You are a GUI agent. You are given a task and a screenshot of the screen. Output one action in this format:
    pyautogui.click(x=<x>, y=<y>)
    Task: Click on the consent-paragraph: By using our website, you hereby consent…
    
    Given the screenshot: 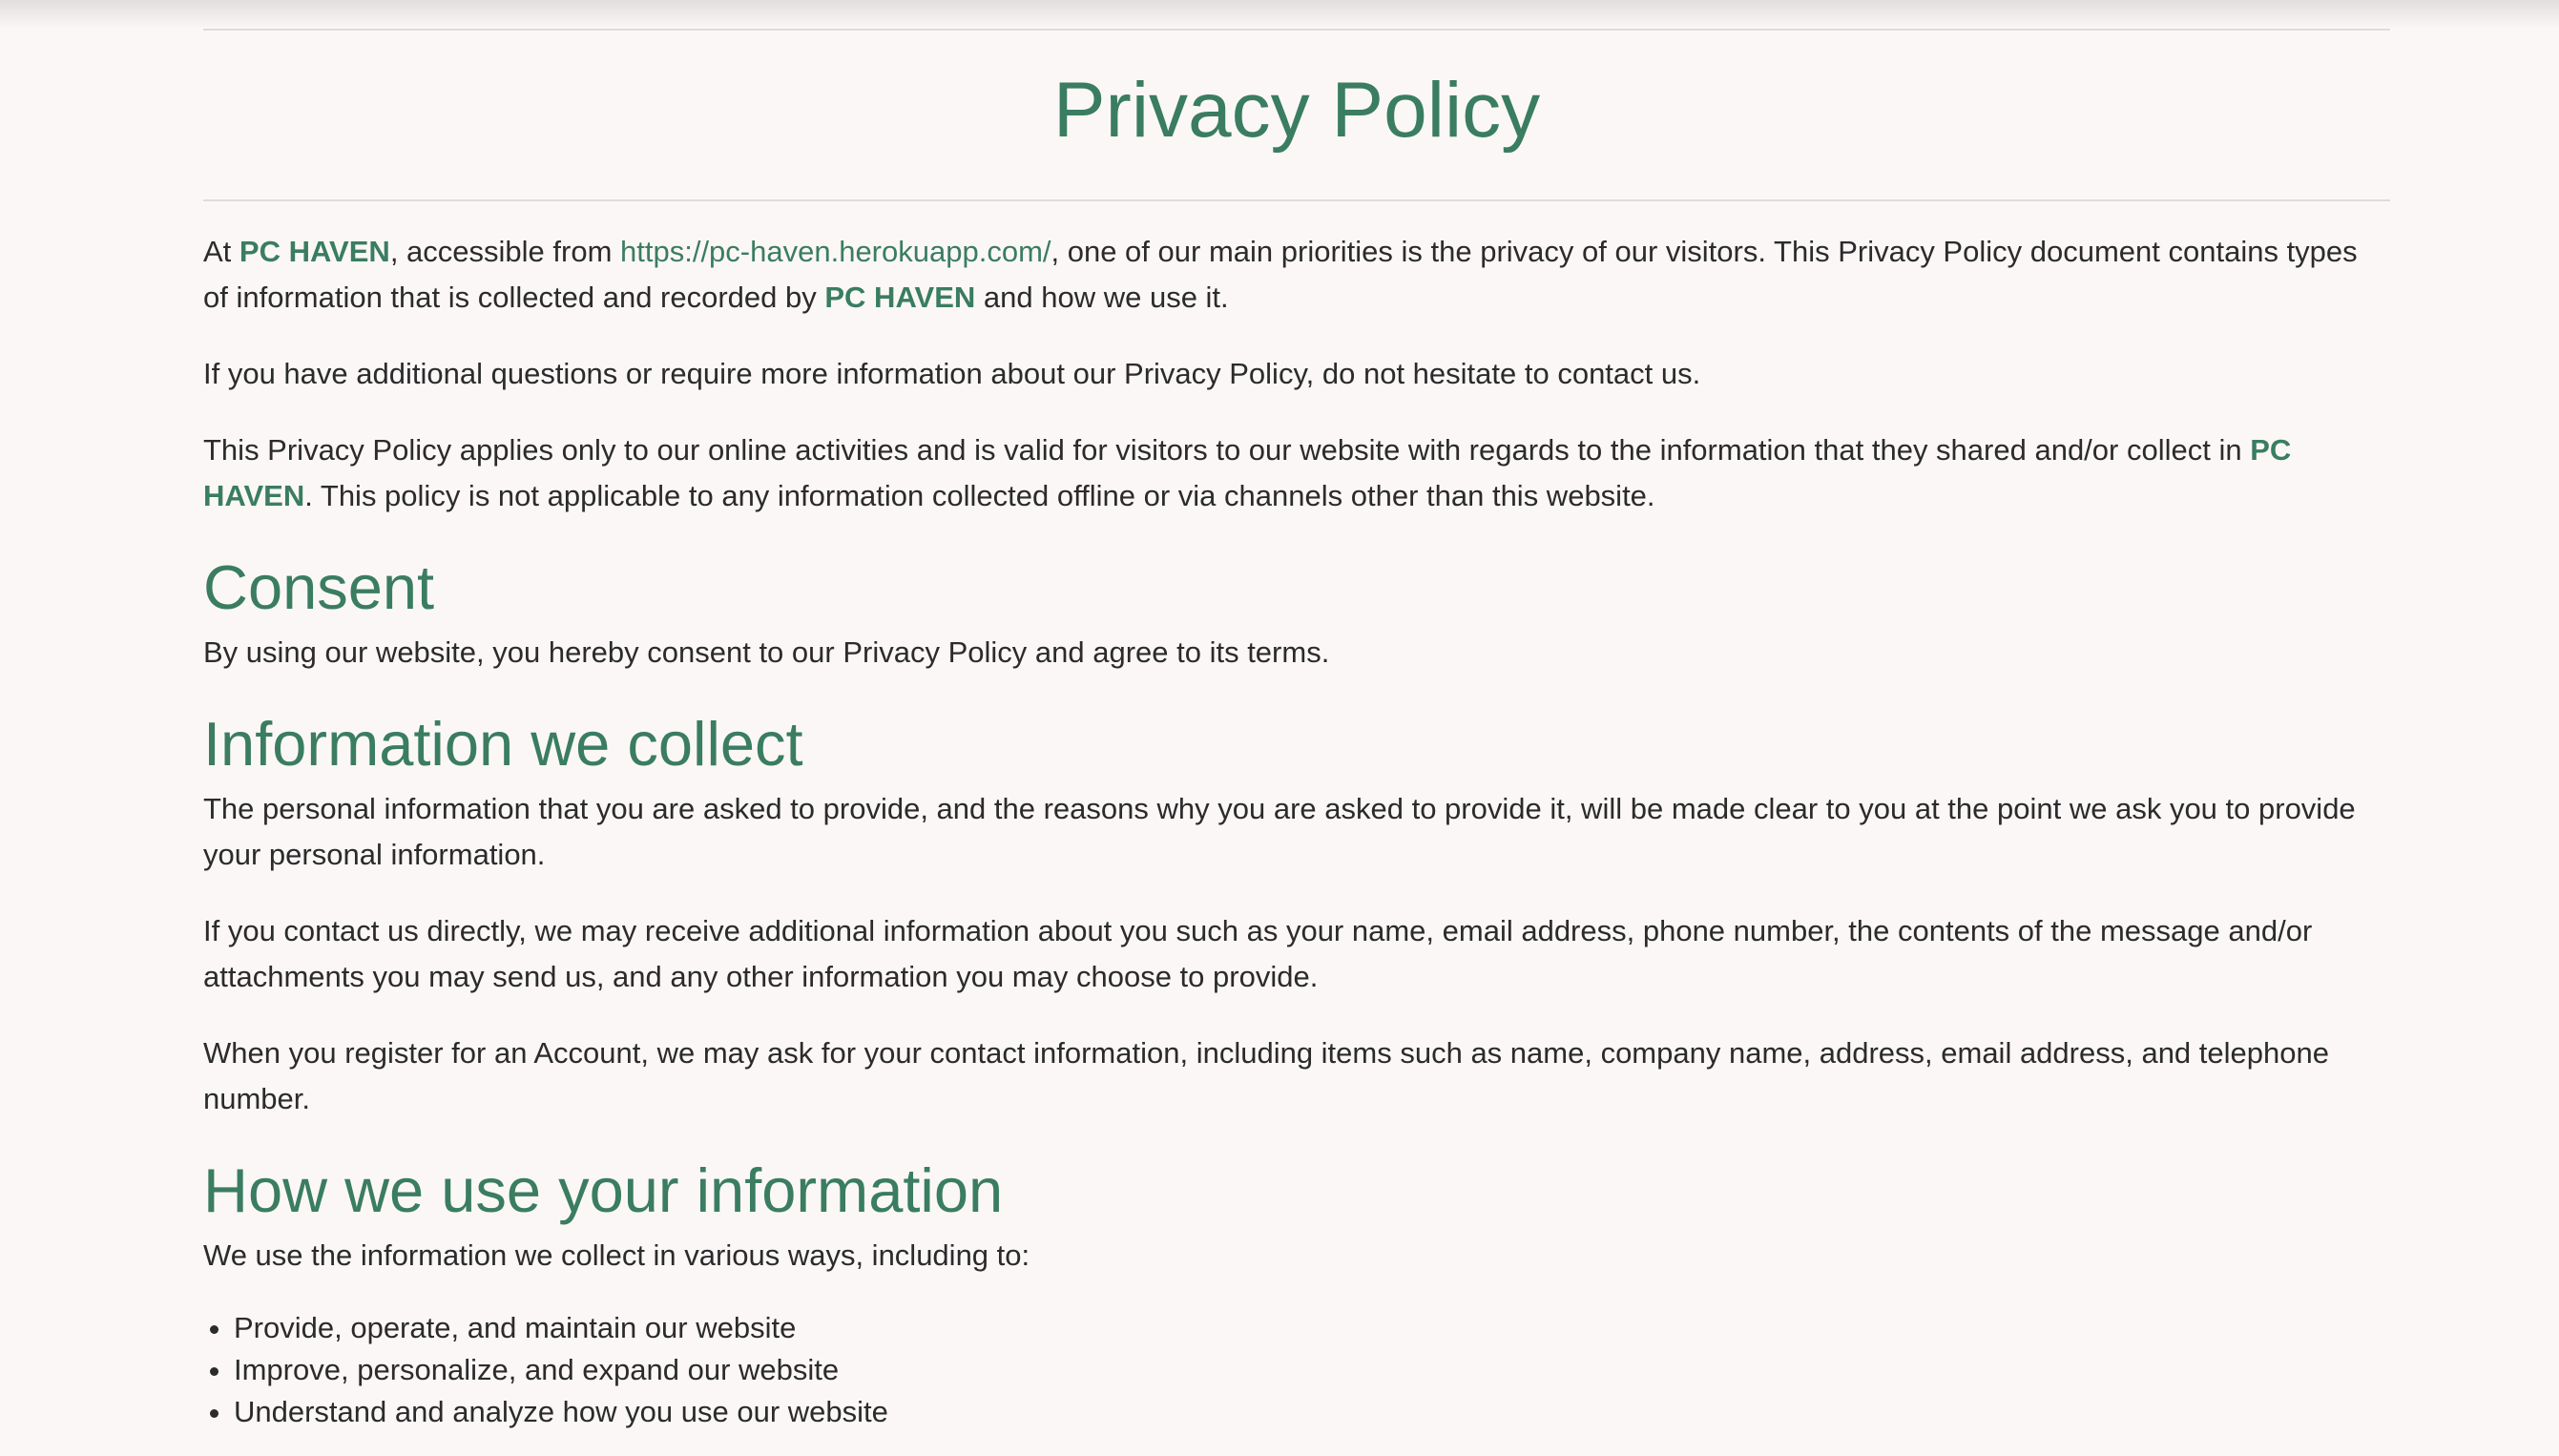 What is the action you would take?
    pyautogui.click(x=766, y=652)
    